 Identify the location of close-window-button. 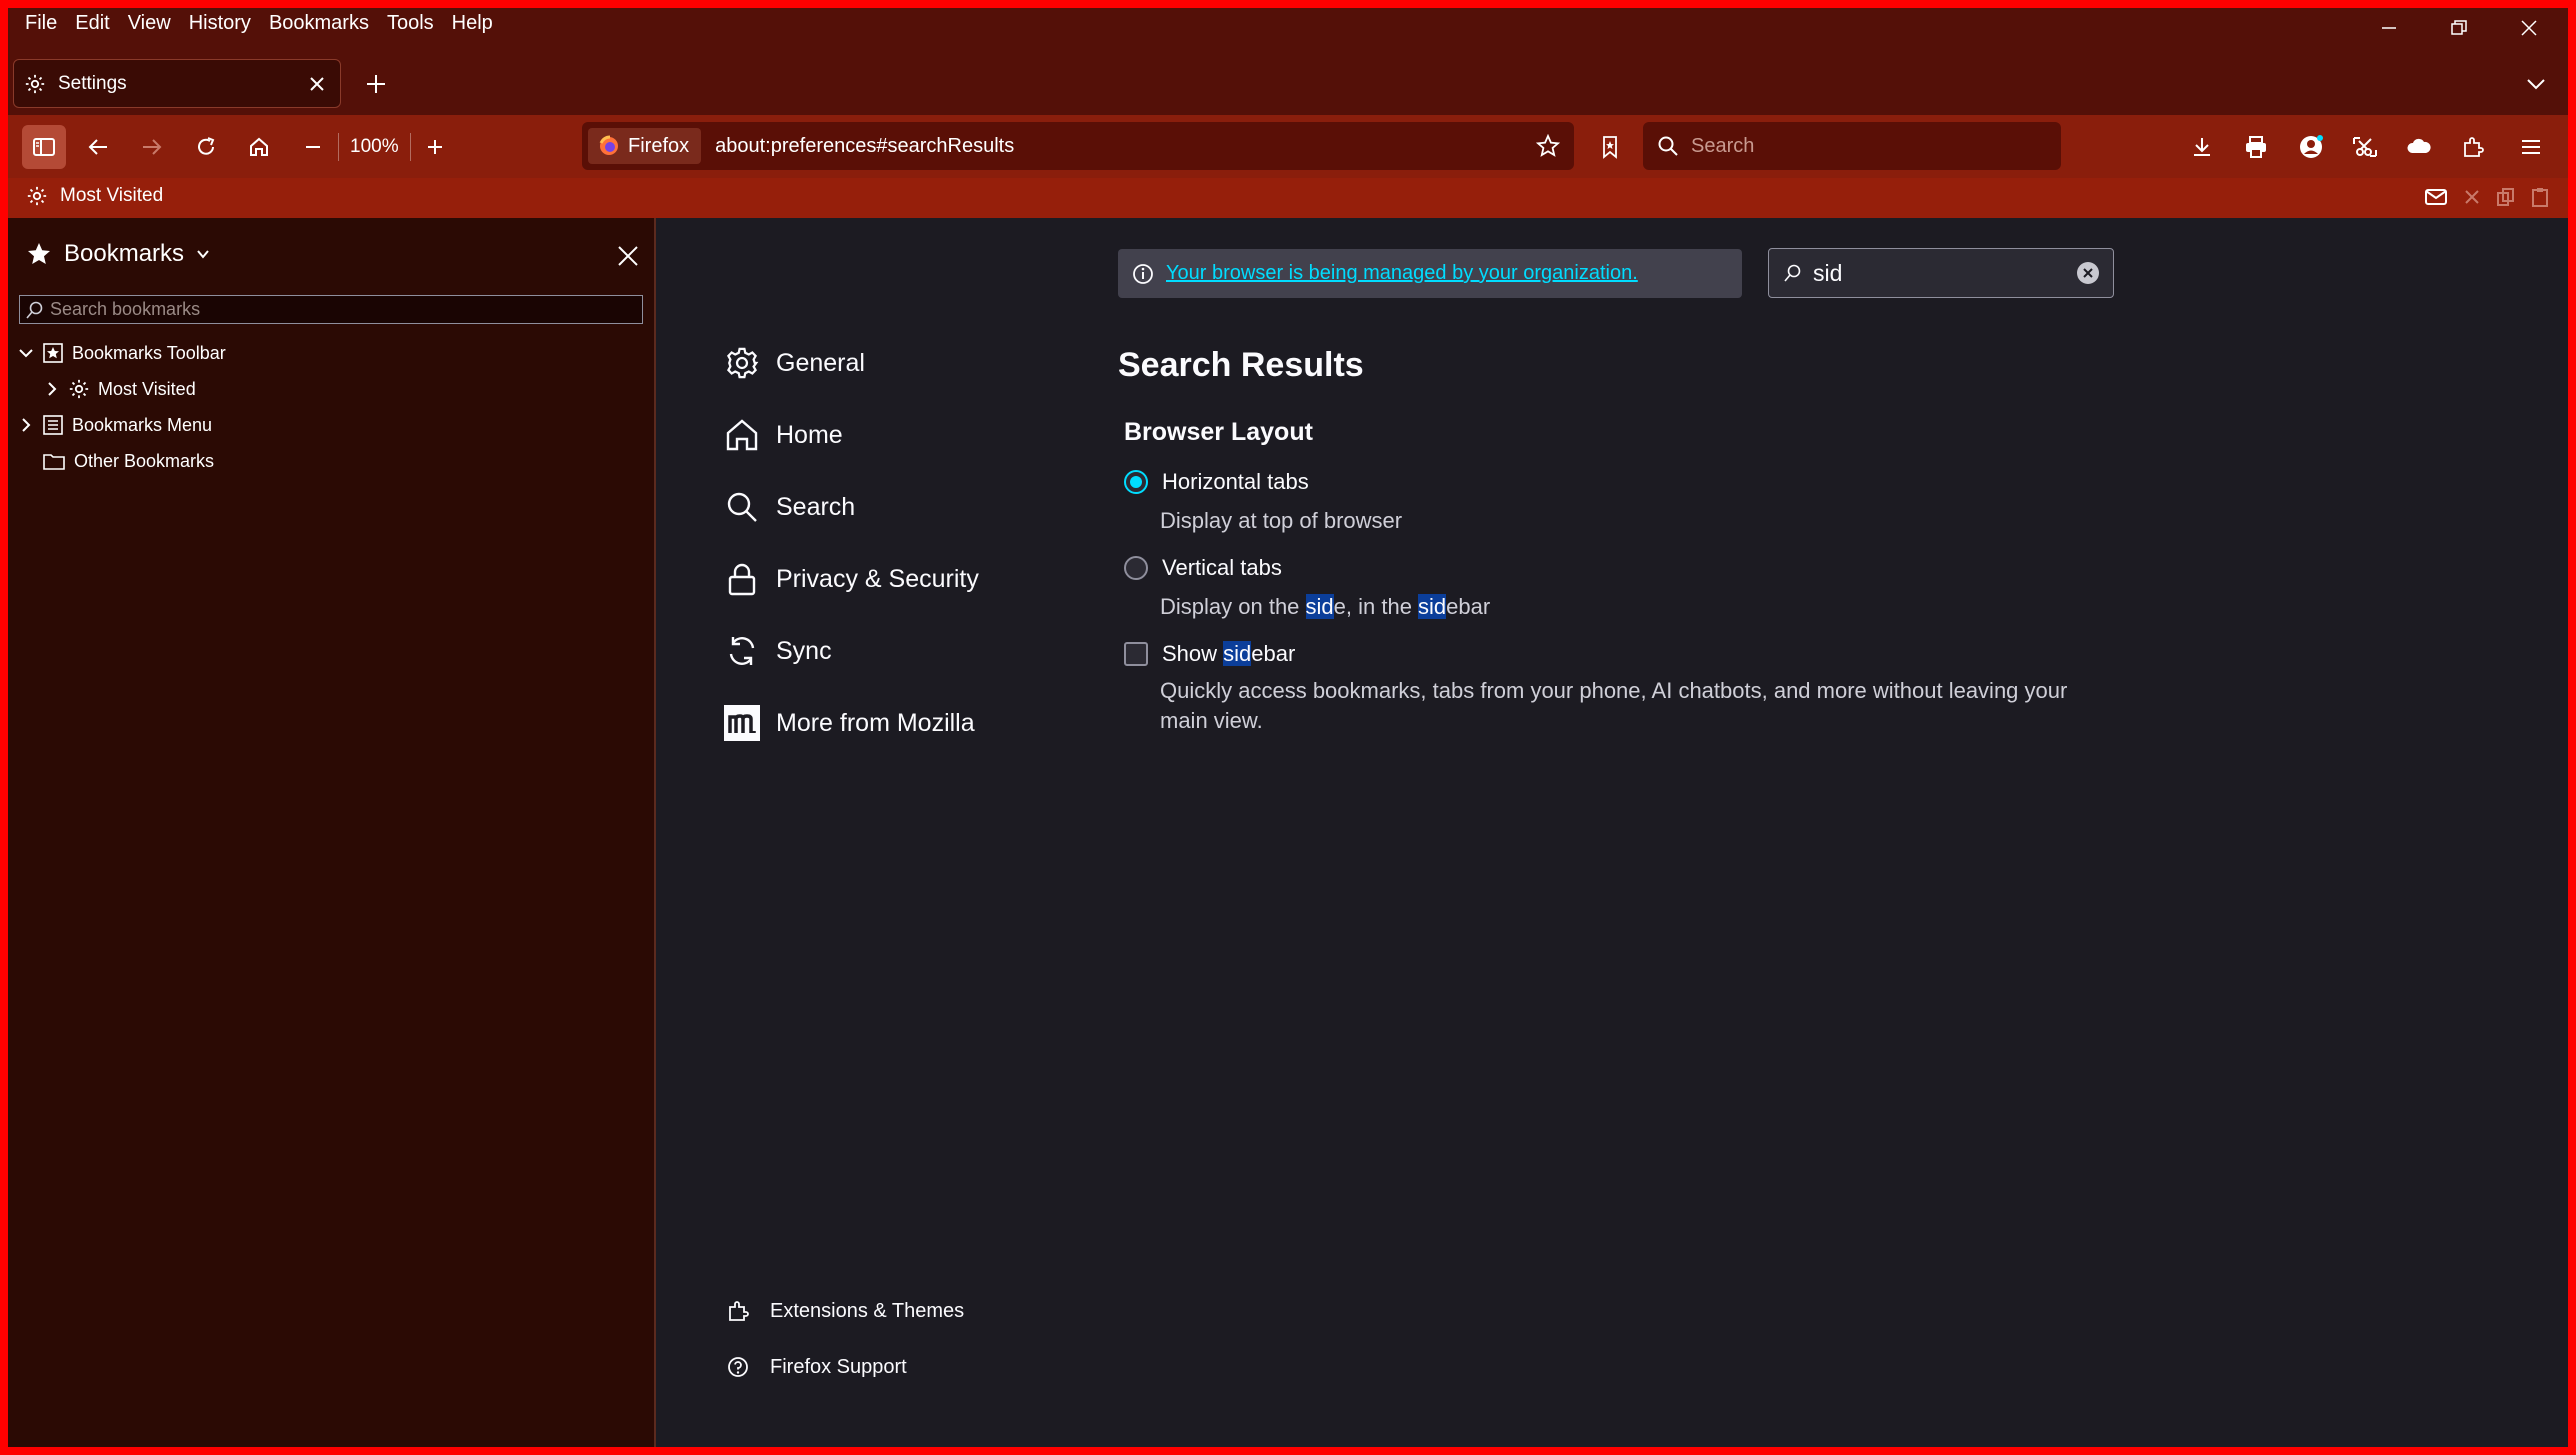
(2529, 28).